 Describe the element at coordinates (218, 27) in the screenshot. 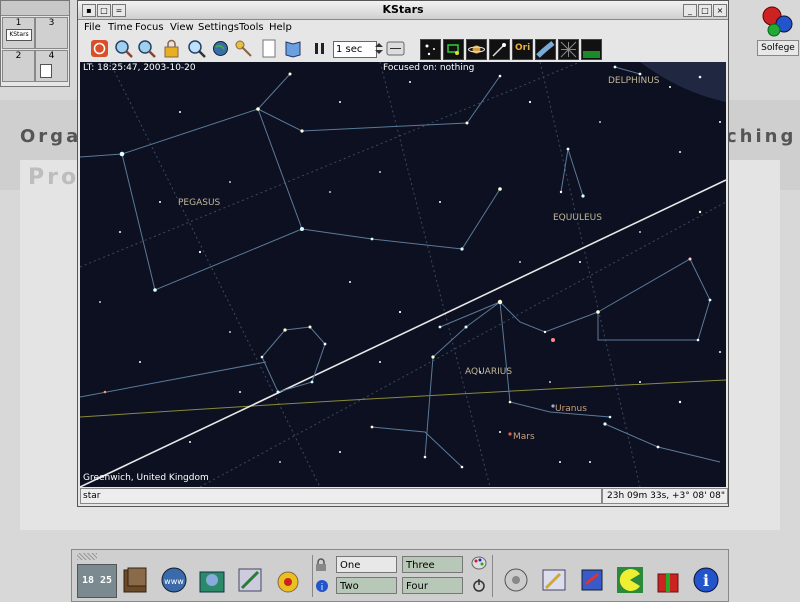

I see `menu-settings: Settings` at that location.